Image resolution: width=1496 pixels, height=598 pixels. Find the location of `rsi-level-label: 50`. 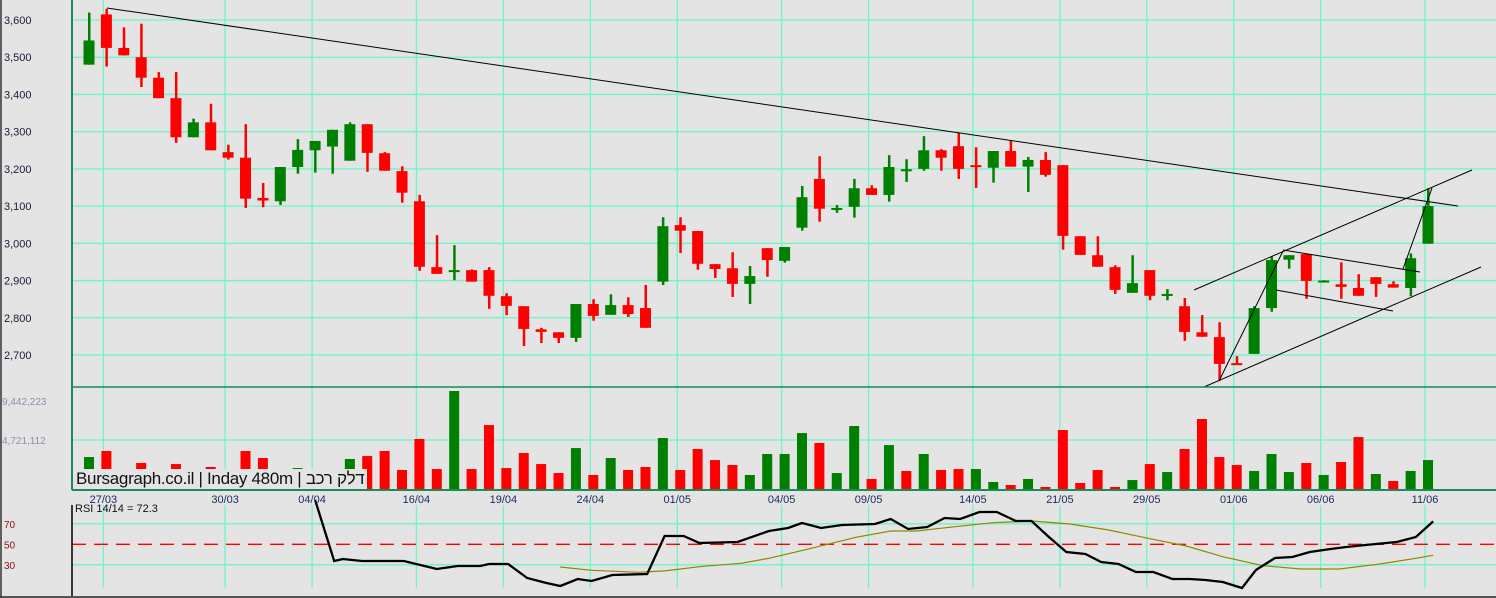

rsi-level-label: 50 is located at coordinates (10, 545).